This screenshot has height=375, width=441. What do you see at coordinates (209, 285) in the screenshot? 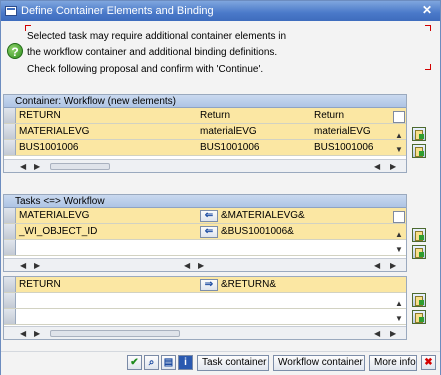
I see `right-arrow-icon: ⇒` at bounding box center [209, 285].